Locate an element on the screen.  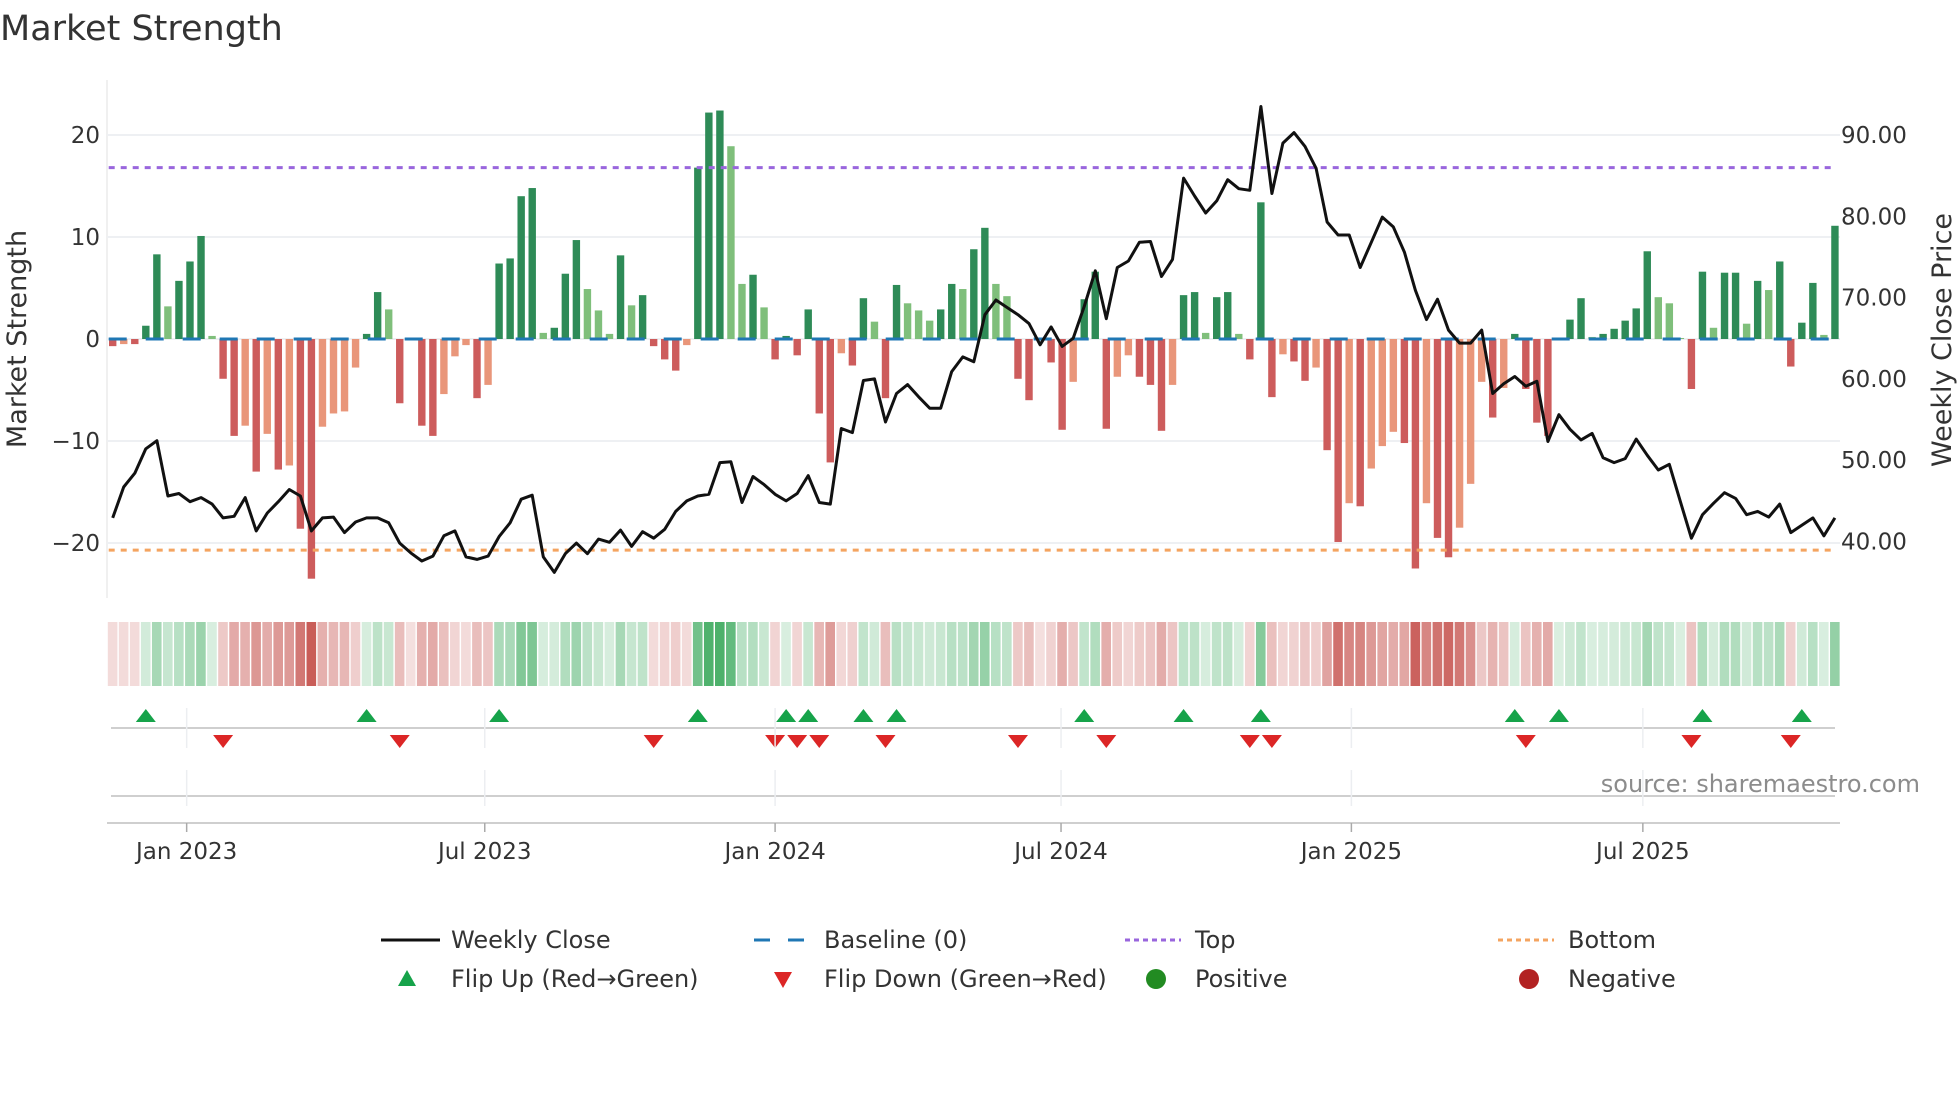
legend-item: Weekly Close is located at coordinates (496, 940).